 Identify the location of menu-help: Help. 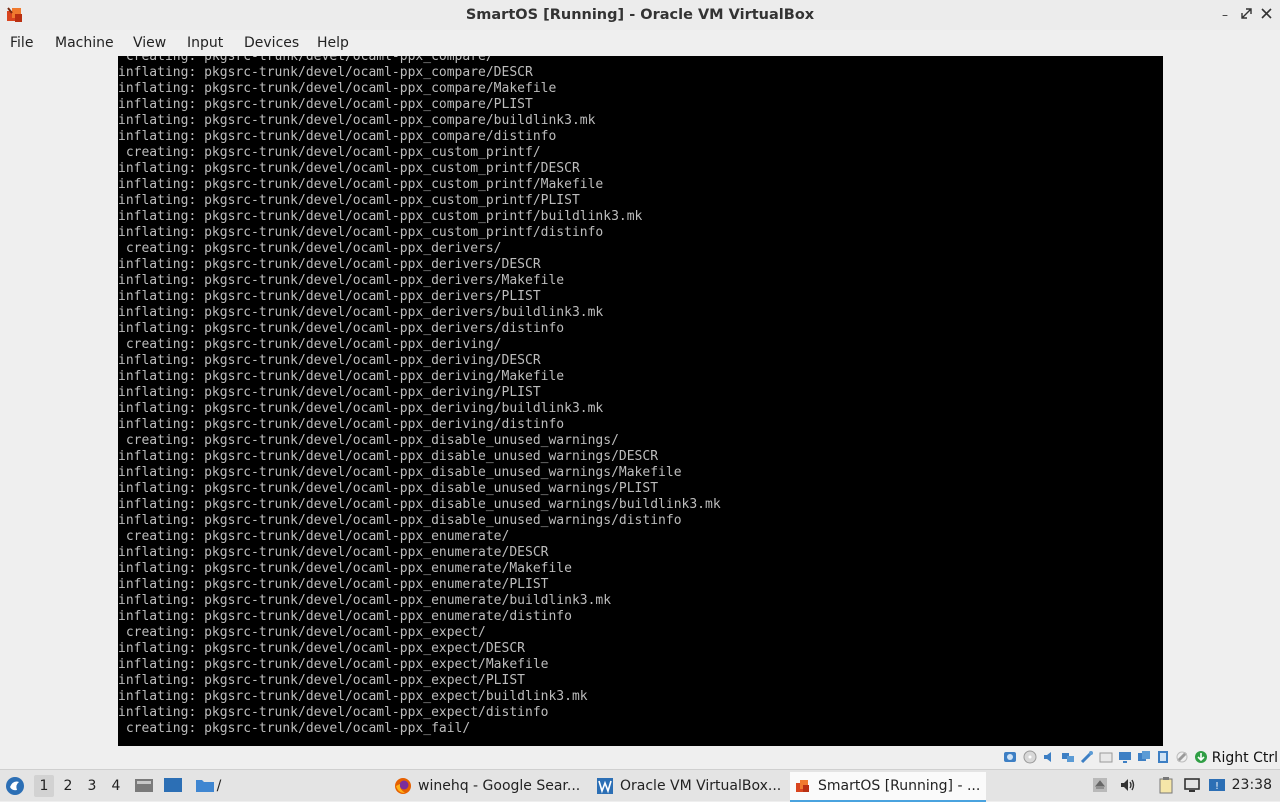
(333, 43).